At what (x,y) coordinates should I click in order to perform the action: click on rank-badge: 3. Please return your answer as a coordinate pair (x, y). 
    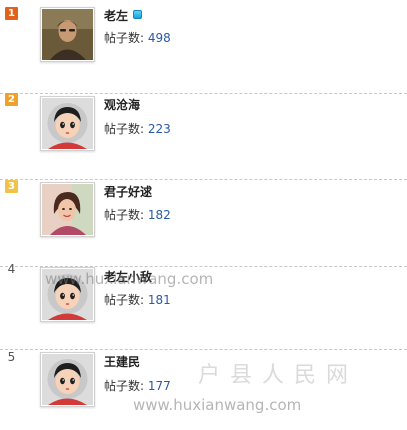
    Looking at the image, I should click on (11, 186).